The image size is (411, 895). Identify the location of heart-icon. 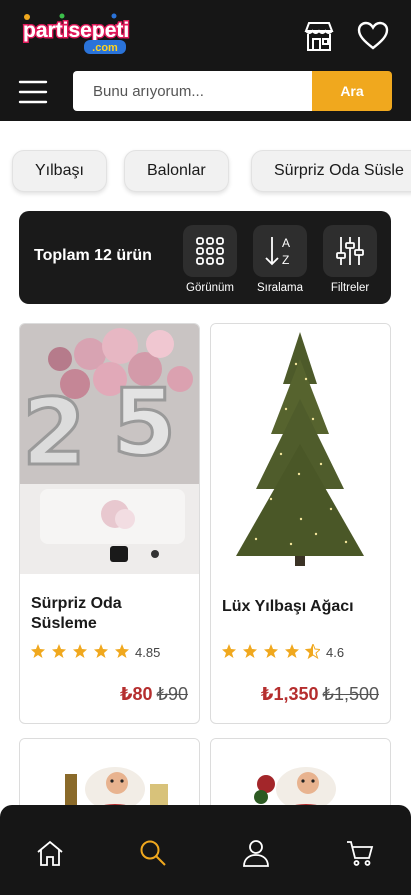
(373, 36).